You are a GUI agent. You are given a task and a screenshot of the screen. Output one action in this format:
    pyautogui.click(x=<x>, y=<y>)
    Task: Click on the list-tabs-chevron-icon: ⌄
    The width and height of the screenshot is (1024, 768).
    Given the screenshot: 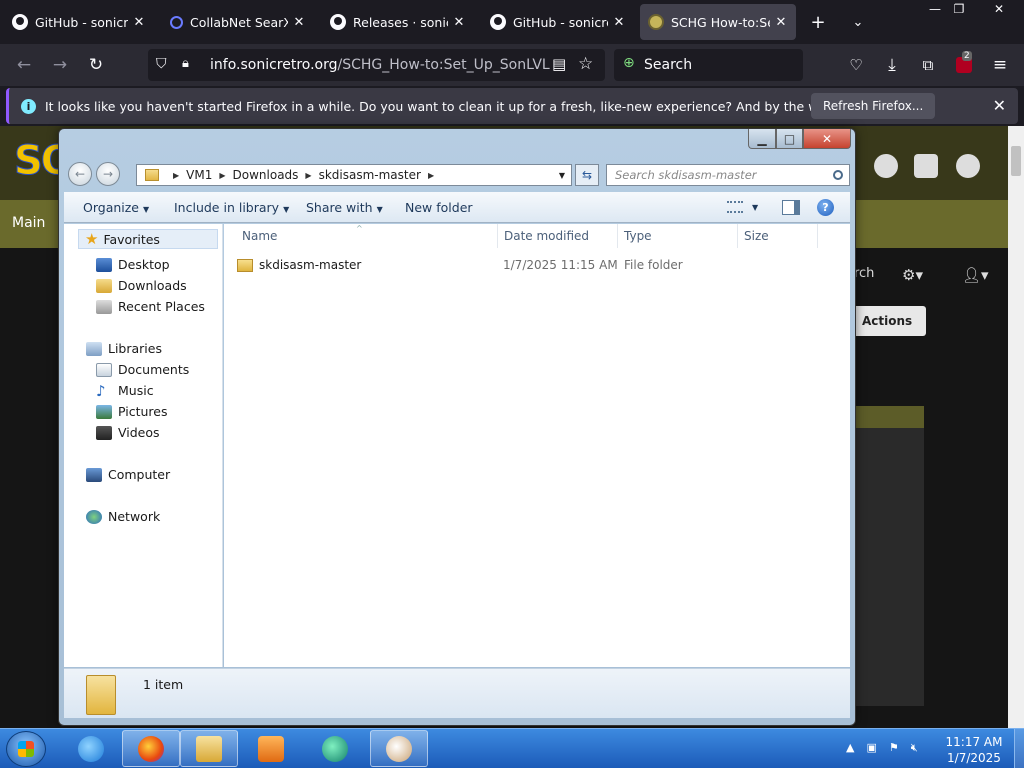 What is the action you would take?
    pyautogui.click(x=858, y=22)
    